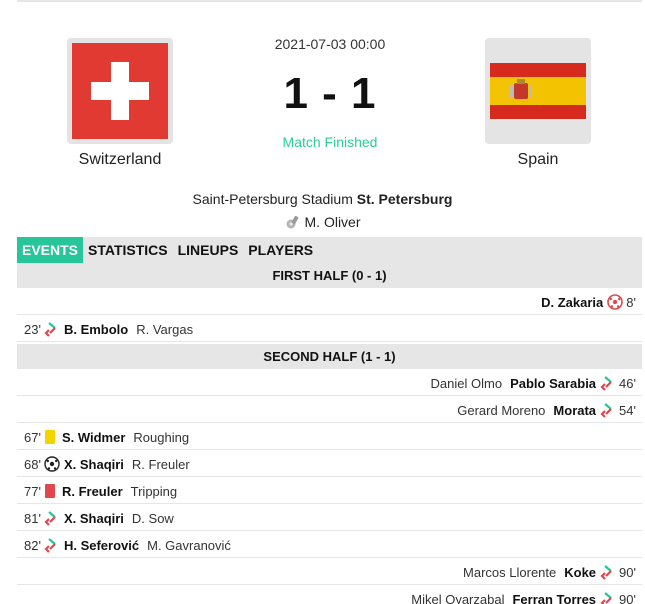 This screenshot has height=604, width=645. I want to click on home-team: Switzerland, so click(120, 103).